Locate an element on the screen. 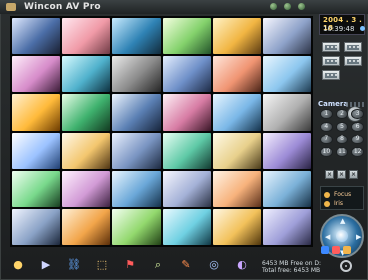 The width and height of the screenshot is (368, 280). ptz-mode-button-3: × is located at coordinates (353, 174).